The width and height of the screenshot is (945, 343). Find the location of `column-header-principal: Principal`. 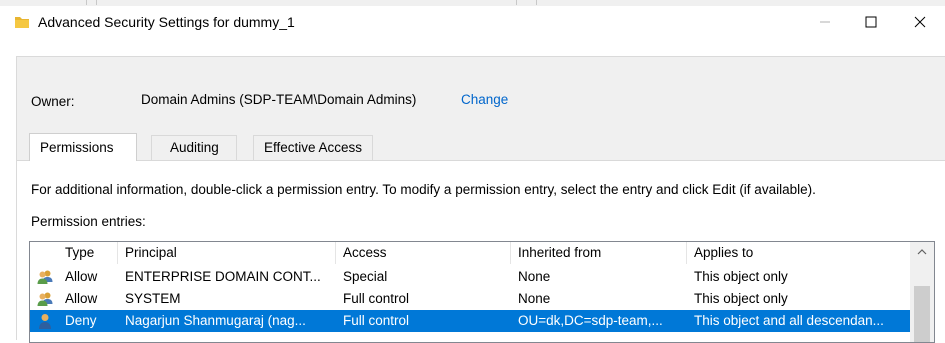

column-header-principal: Principal is located at coordinates (227, 253).